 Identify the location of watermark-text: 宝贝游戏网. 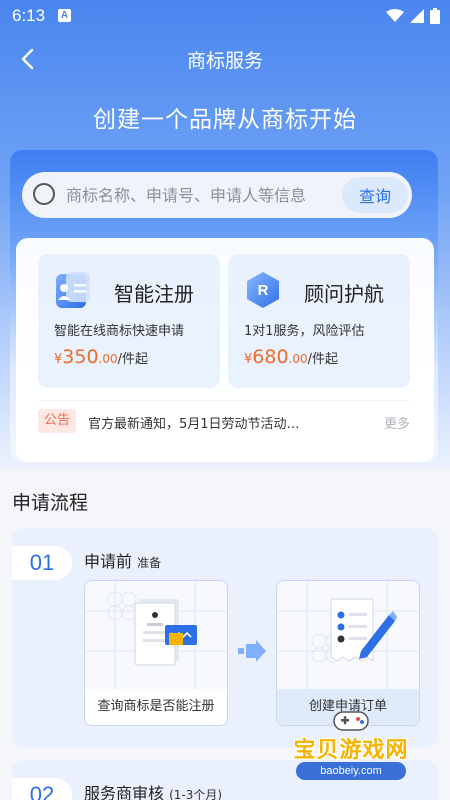
(351, 750).